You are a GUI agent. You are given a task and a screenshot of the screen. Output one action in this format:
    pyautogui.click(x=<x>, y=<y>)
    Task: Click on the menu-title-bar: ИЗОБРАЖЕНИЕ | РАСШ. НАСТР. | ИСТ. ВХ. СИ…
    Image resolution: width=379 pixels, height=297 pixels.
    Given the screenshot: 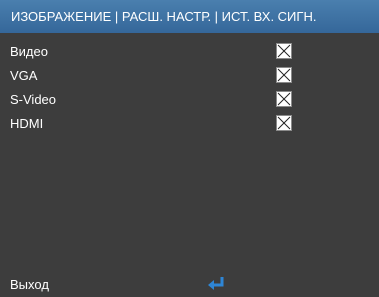 What is the action you would take?
    pyautogui.click(x=189, y=16)
    